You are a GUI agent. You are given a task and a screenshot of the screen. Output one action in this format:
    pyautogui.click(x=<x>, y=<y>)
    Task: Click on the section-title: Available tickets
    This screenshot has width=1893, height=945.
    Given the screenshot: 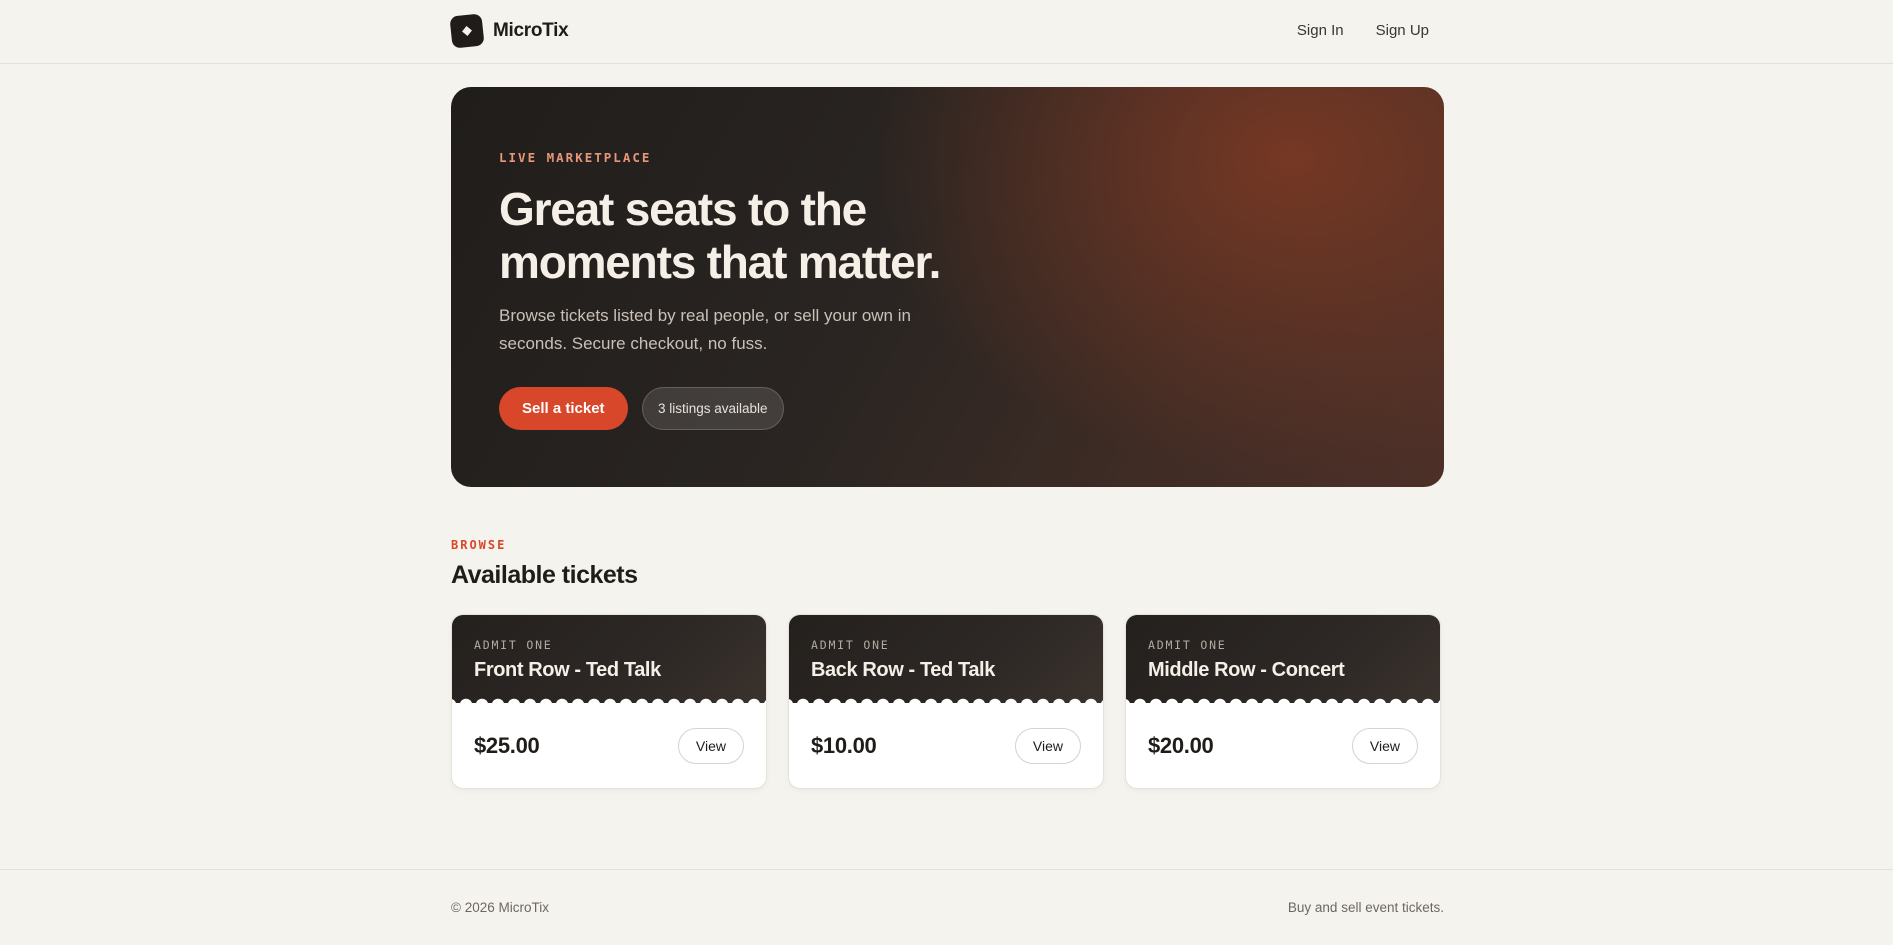 What is the action you would take?
    pyautogui.click(x=544, y=575)
    